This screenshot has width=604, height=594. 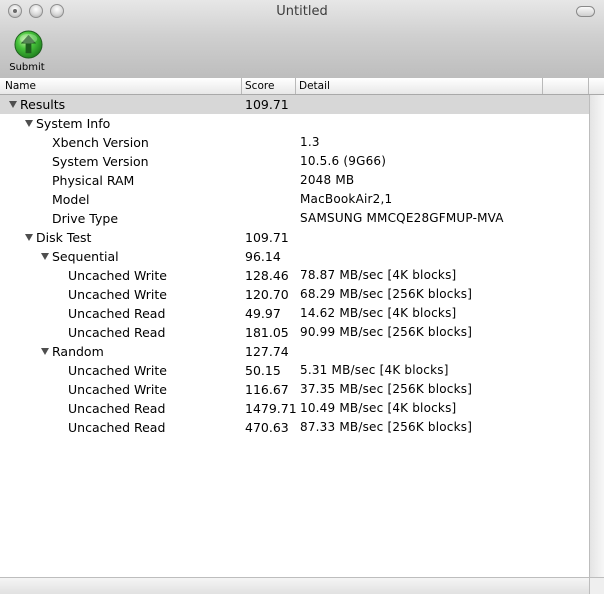 I want to click on row-name: Disk Test, so click(x=64, y=237).